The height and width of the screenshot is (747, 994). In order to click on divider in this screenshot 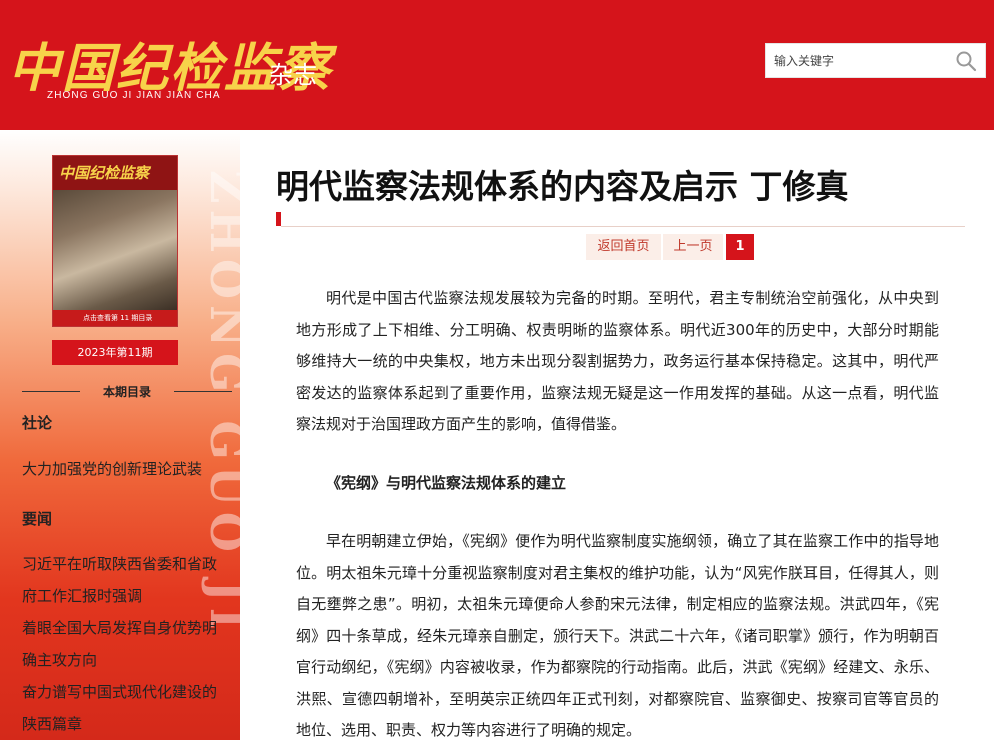, I will do `click(203, 391)`.